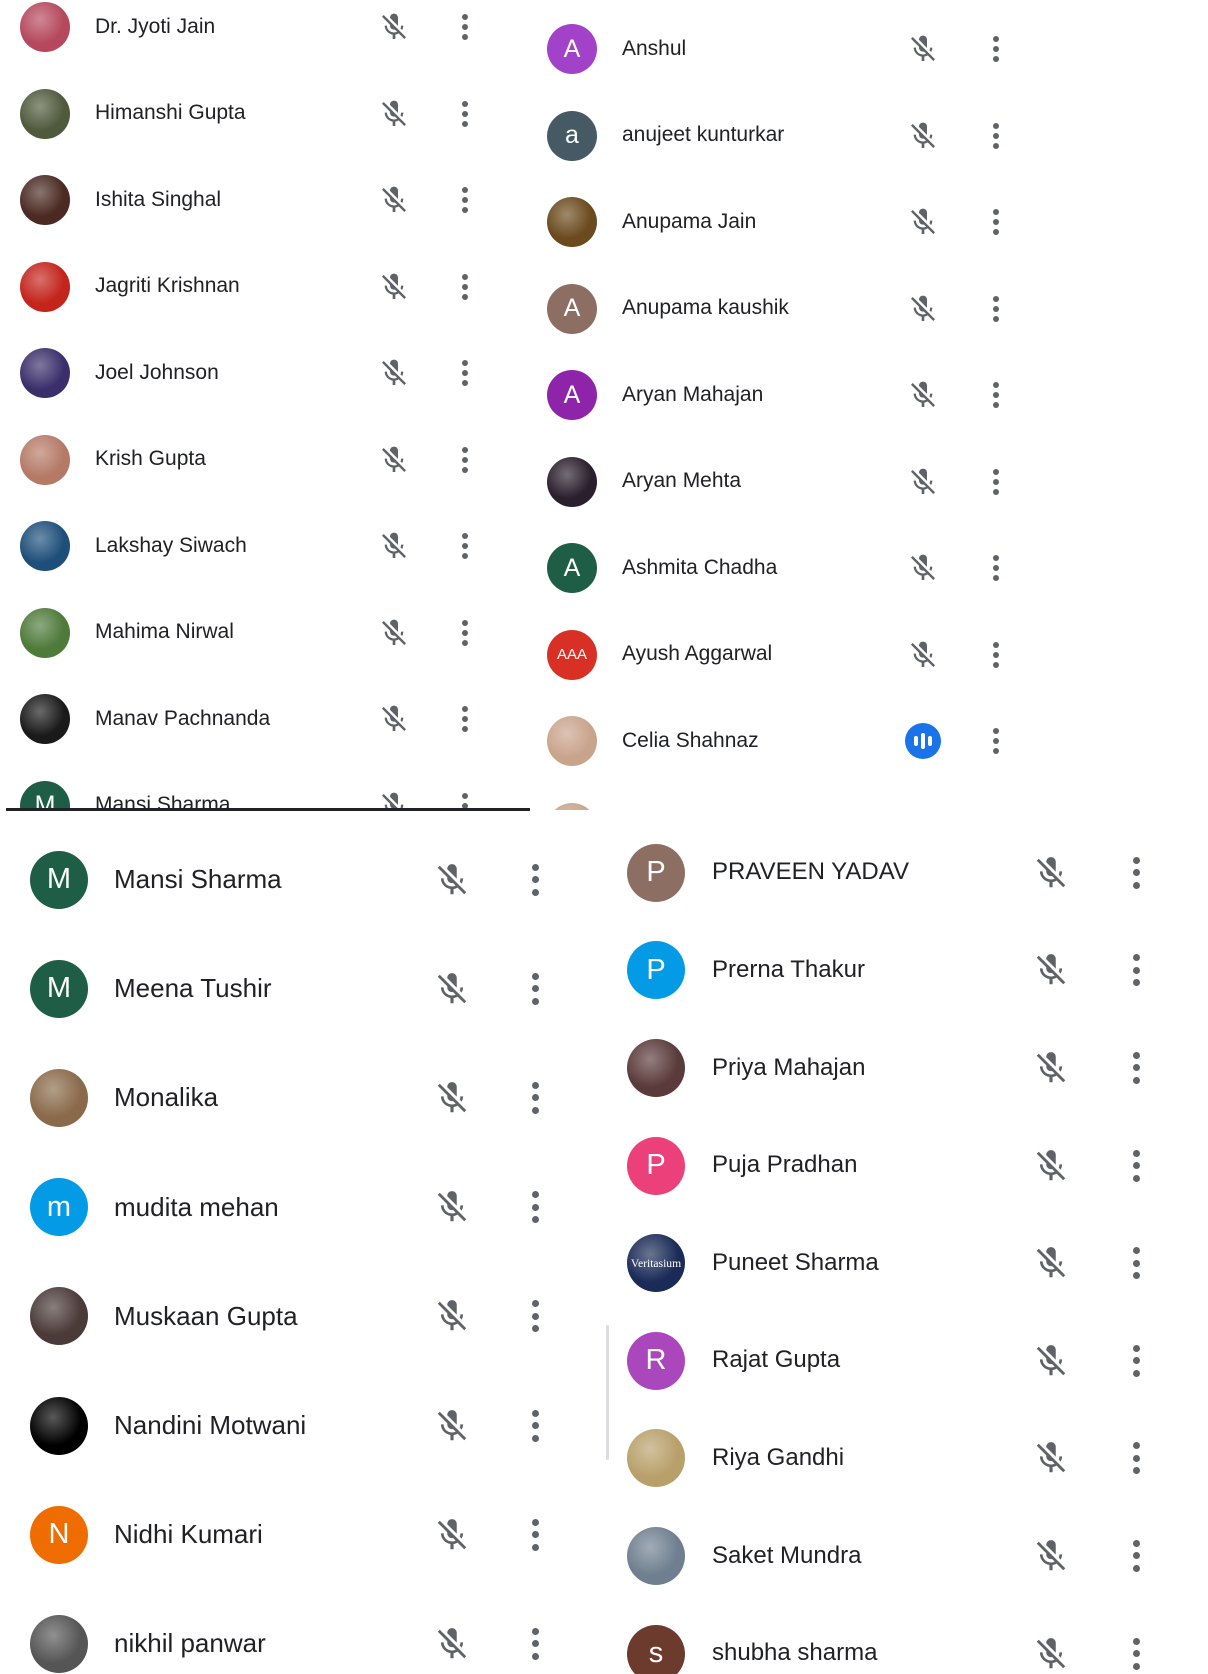  I want to click on participant-row: A Ashmita Chadha, so click(864, 568).